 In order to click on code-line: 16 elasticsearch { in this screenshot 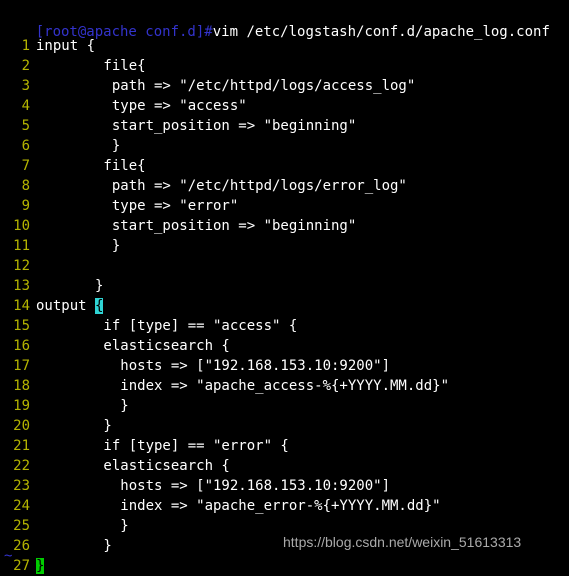, I will do `click(284, 346)`.